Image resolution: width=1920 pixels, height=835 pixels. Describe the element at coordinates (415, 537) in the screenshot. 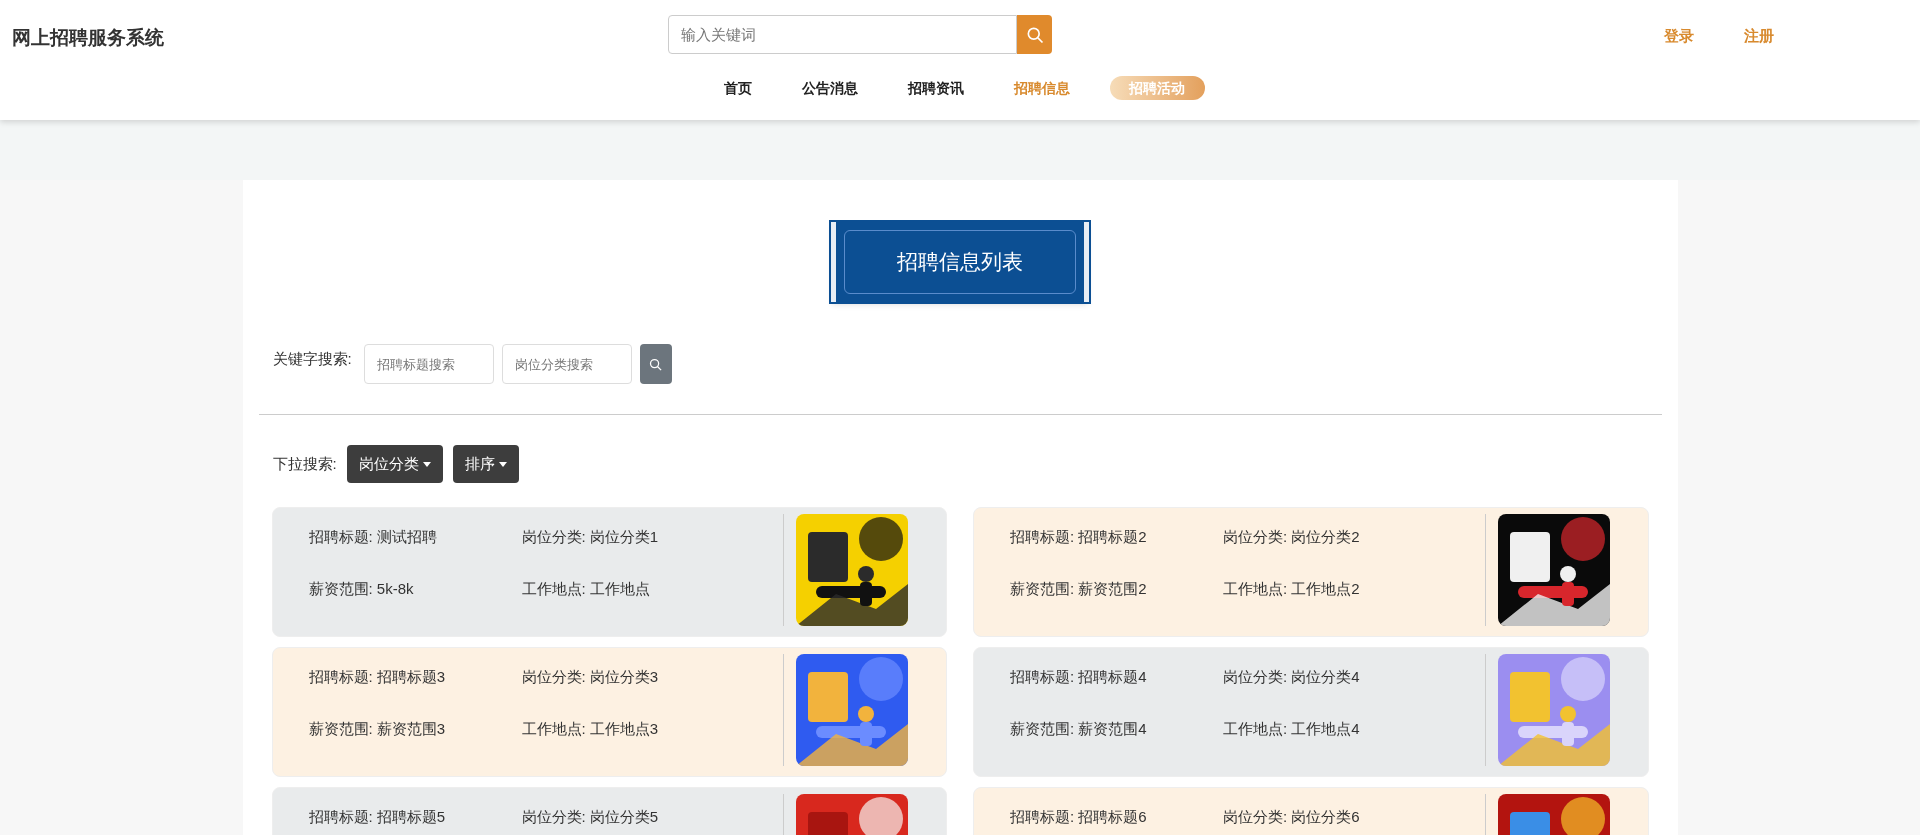

I see `job-field: 招聘标题: 测试招聘` at that location.